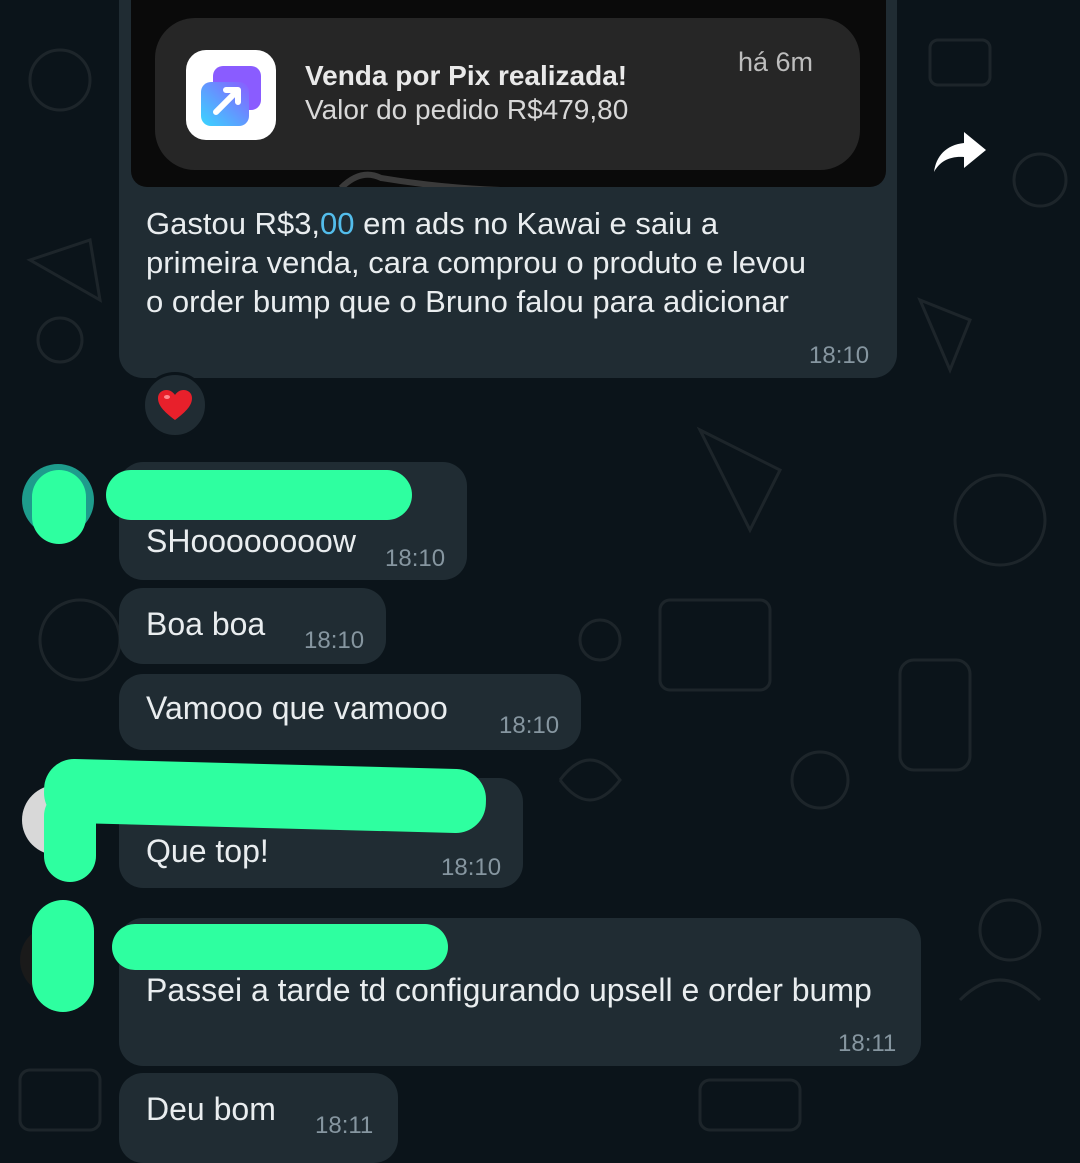 The height and width of the screenshot is (1163, 1080). Describe the element at coordinates (536, 223) in the screenshot. I see `caption-text: em ads no Kawai e saiu a` at that location.